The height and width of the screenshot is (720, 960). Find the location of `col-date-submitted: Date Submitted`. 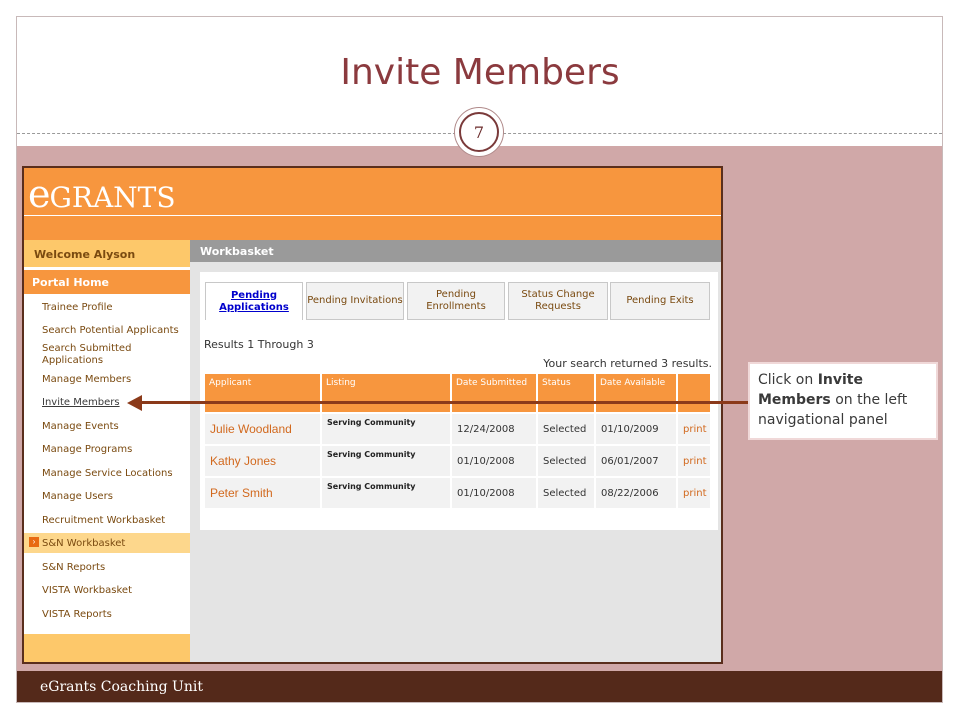

col-date-submitted: Date Submitted is located at coordinates (494, 393).